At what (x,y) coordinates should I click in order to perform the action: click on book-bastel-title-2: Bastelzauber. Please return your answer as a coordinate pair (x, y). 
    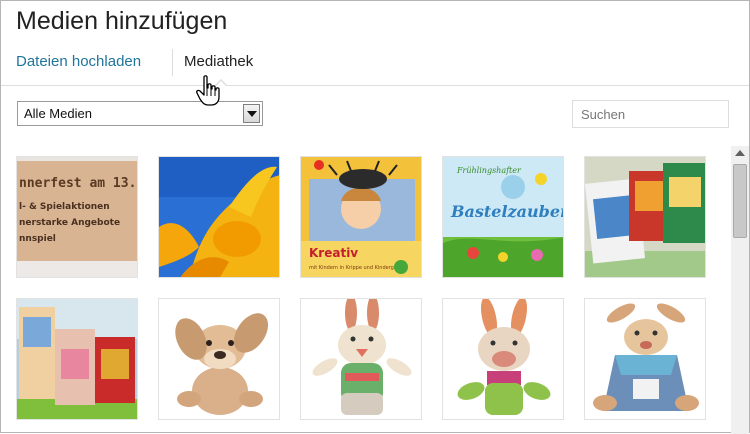
    Looking at the image, I should click on (507, 211).